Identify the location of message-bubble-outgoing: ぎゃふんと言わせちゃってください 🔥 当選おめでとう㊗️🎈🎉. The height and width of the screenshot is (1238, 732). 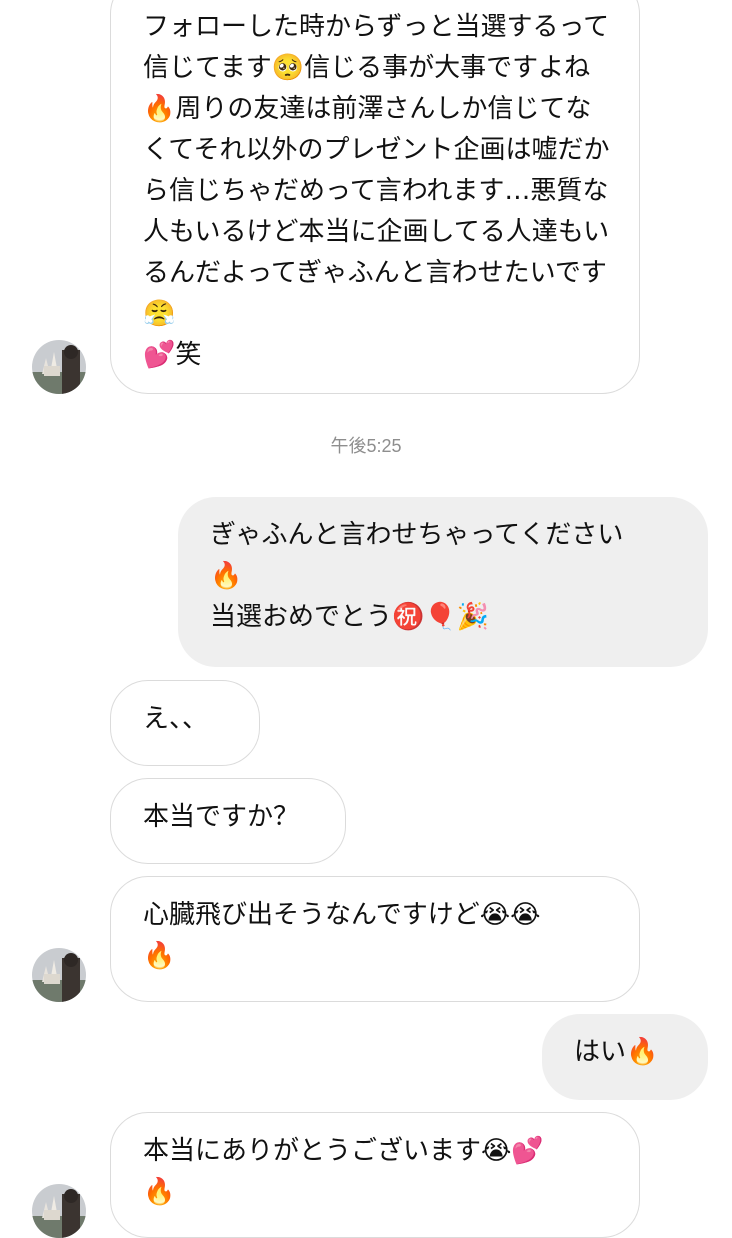
(443, 582).